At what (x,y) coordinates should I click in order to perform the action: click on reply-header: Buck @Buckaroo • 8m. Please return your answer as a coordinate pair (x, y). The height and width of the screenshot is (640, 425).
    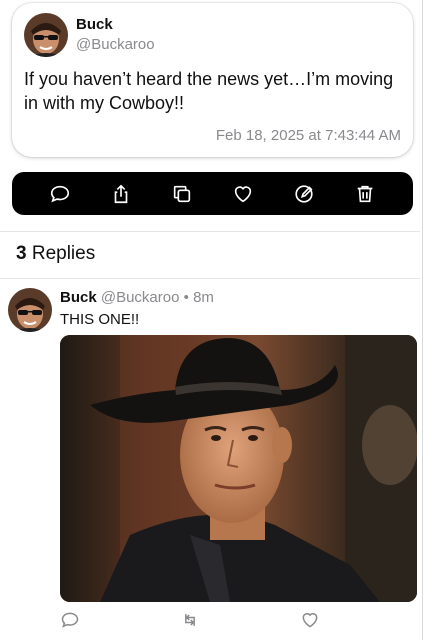
    Looking at the image, I should click on (137, 297).